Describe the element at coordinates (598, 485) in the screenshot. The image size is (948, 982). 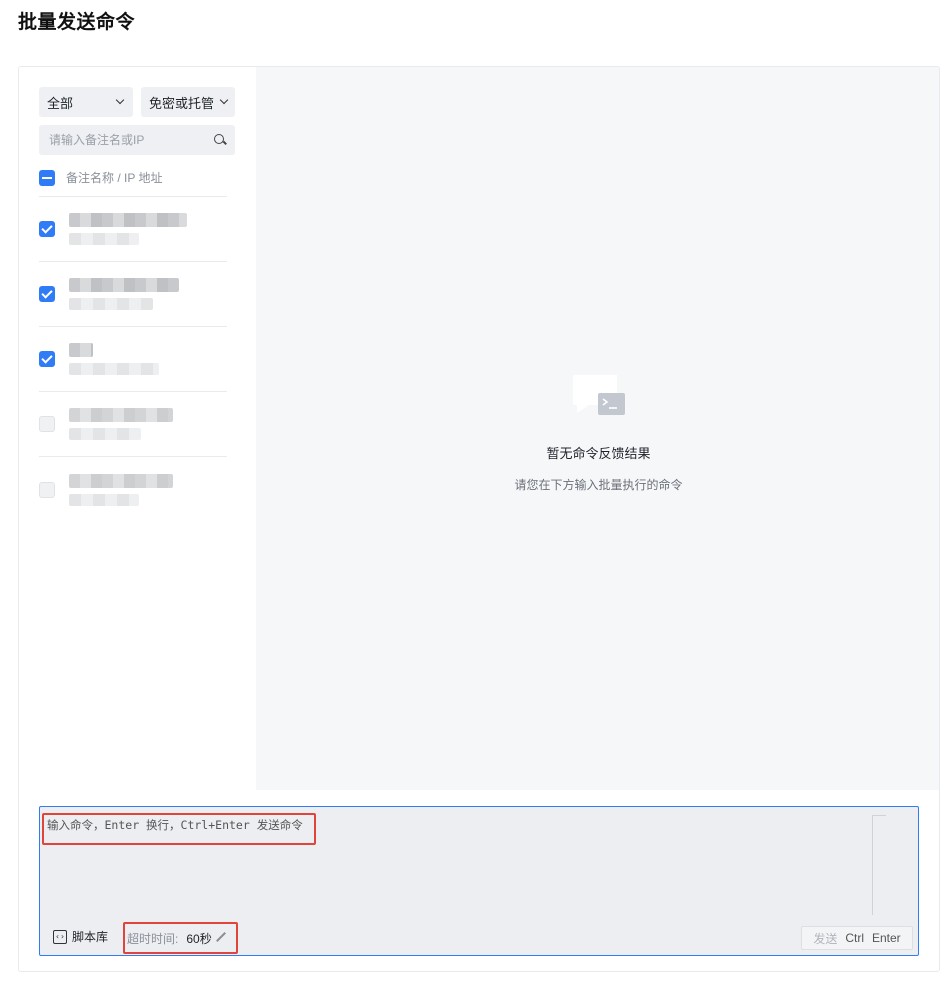
I see `empty-state-hint: 请您在下方输入批量执行的命令` at that location.